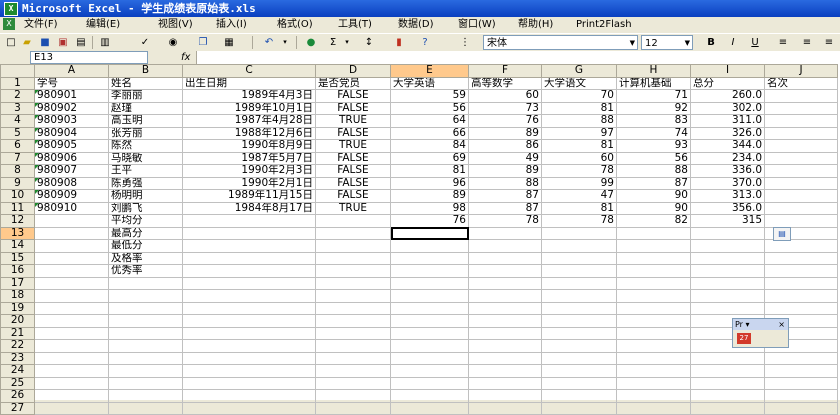  What do you see at coordinates (353, 321) in the screenshot?
I see `cell-d20` at bounding box center [353, 321].